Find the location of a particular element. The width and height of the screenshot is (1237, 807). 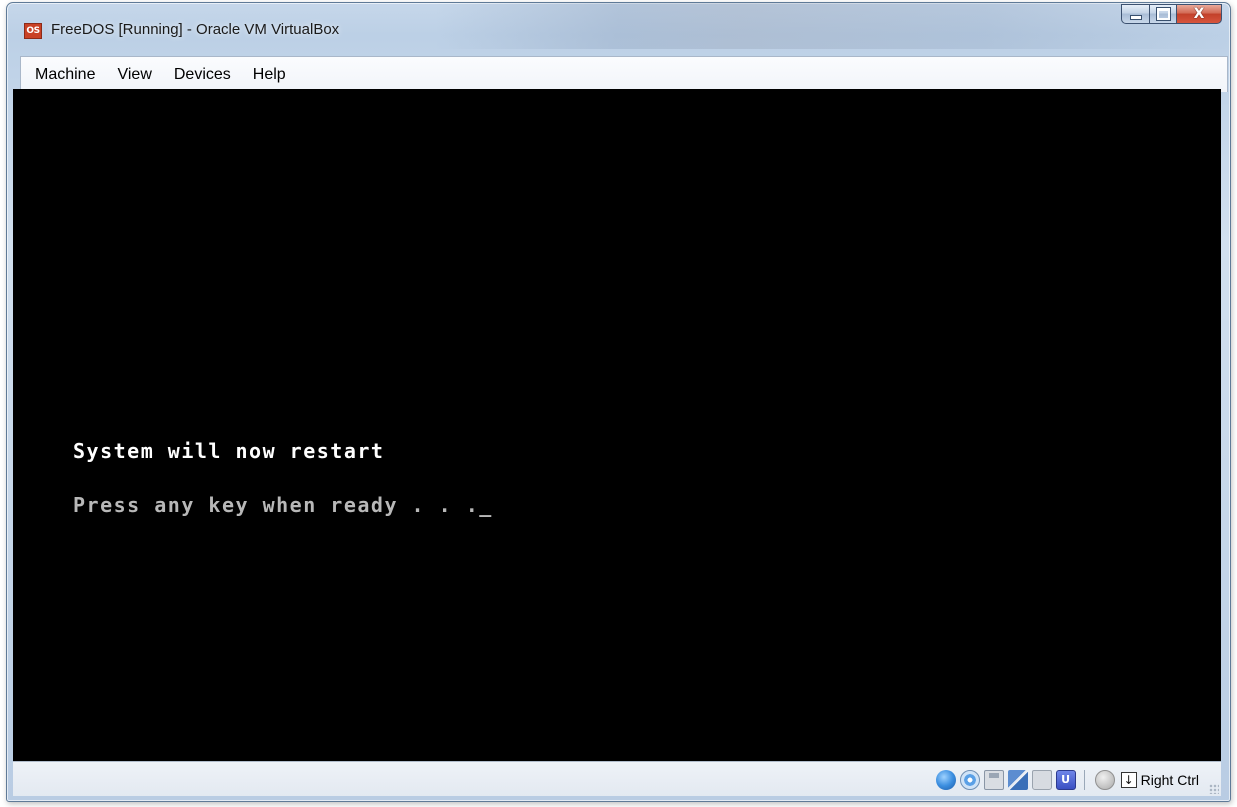

menu-help: Help is located at coordinates (269, 75).